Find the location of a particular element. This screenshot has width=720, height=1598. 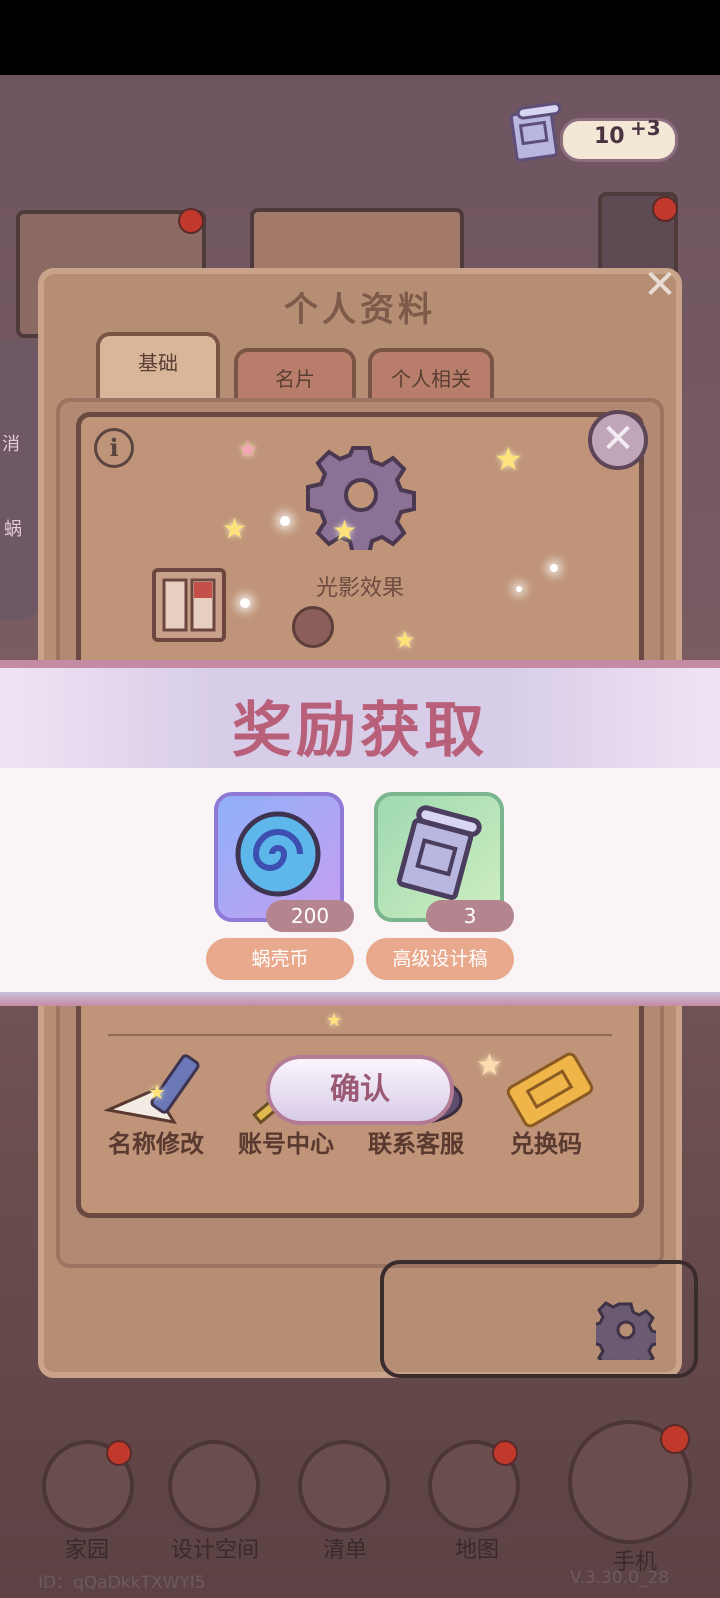

nav-list-label: 清单 is located at coordinates (344, 1550).